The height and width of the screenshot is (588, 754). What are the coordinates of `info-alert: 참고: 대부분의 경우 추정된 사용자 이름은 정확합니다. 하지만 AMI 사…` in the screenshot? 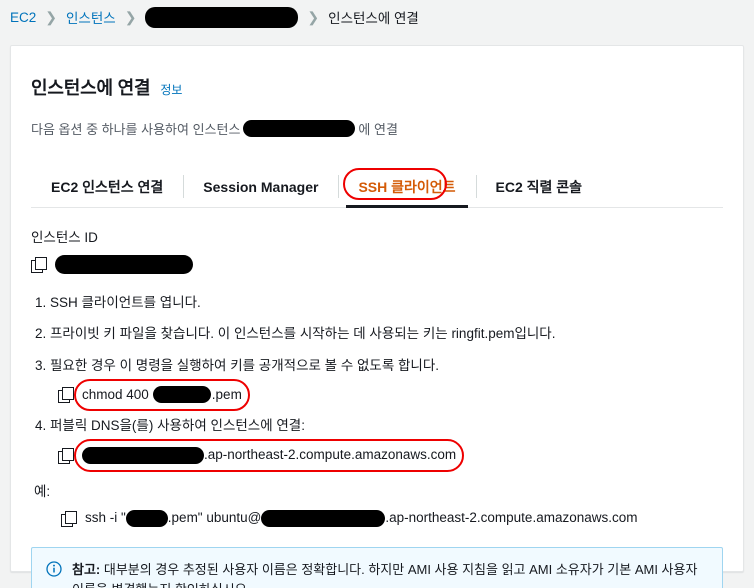 It's located at (377, 567).